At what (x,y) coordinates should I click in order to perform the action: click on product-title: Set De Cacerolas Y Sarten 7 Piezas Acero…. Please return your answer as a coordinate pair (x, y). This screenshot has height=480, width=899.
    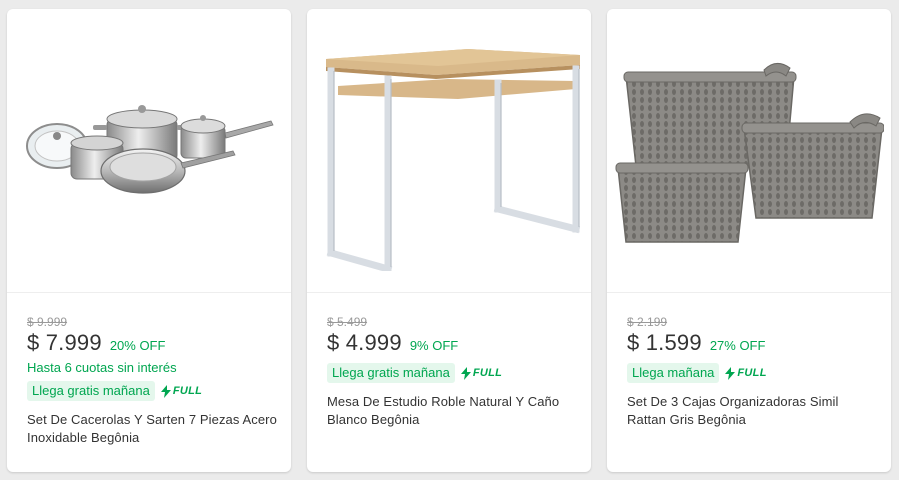
    Looking at the image, I should click on (152, 429).